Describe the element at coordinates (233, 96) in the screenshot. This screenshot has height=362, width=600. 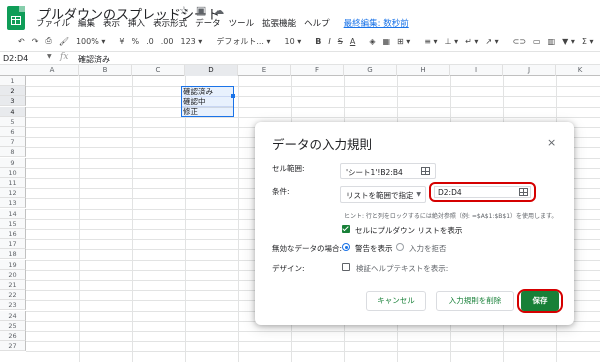
I see `fill-handle` at that location.